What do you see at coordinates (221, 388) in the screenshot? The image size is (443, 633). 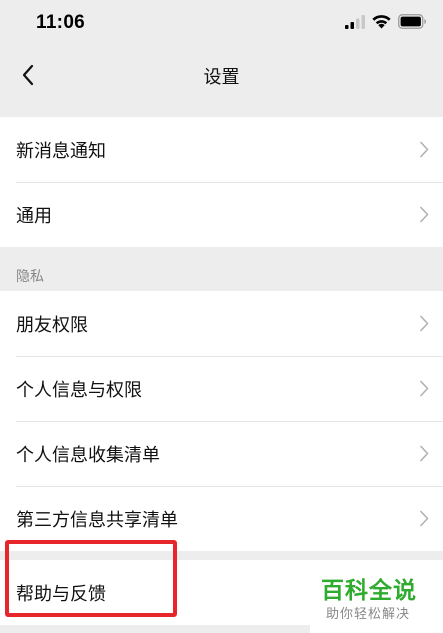 I see `list-item-personal-info-permissions: 个人信息与权限` at bounding box center [221, 388].